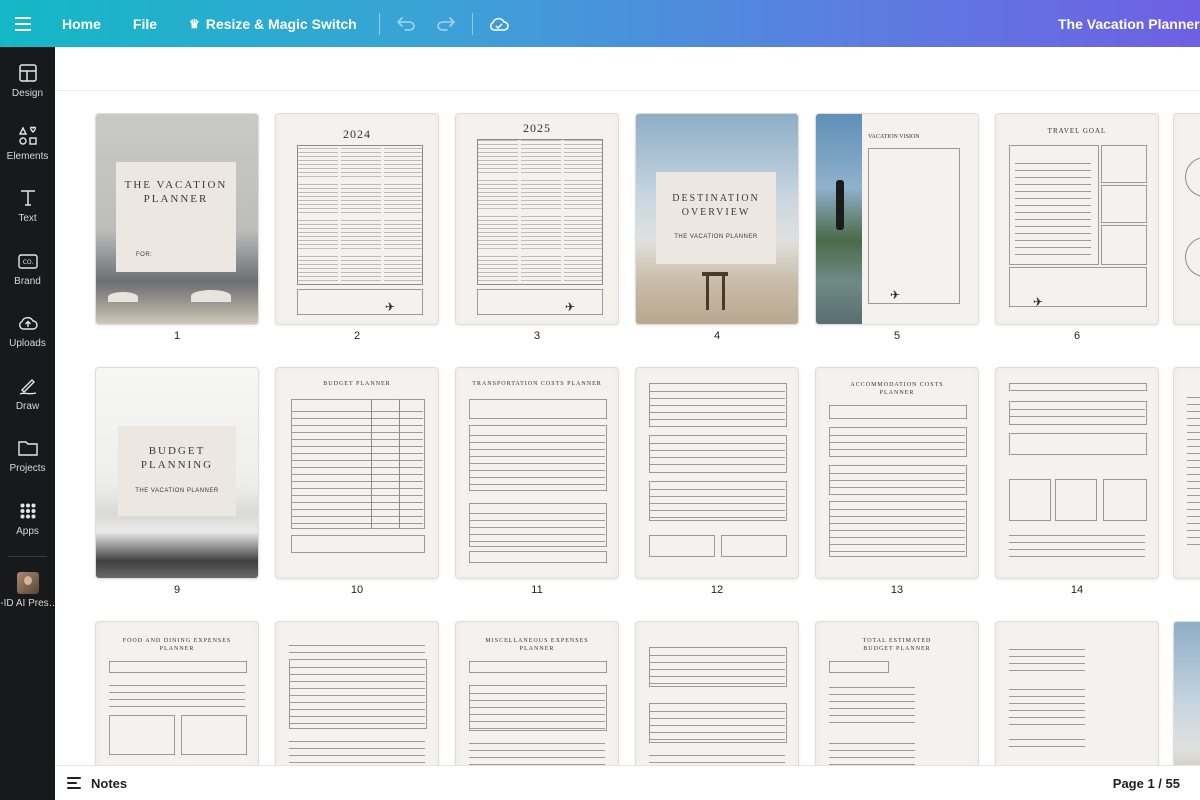 This screenshot has width=1200, height=800. What do you see at coordinates (1077, 336) in the screenshot?
I see `page-number: 6` at bounding box center [1077, 336].